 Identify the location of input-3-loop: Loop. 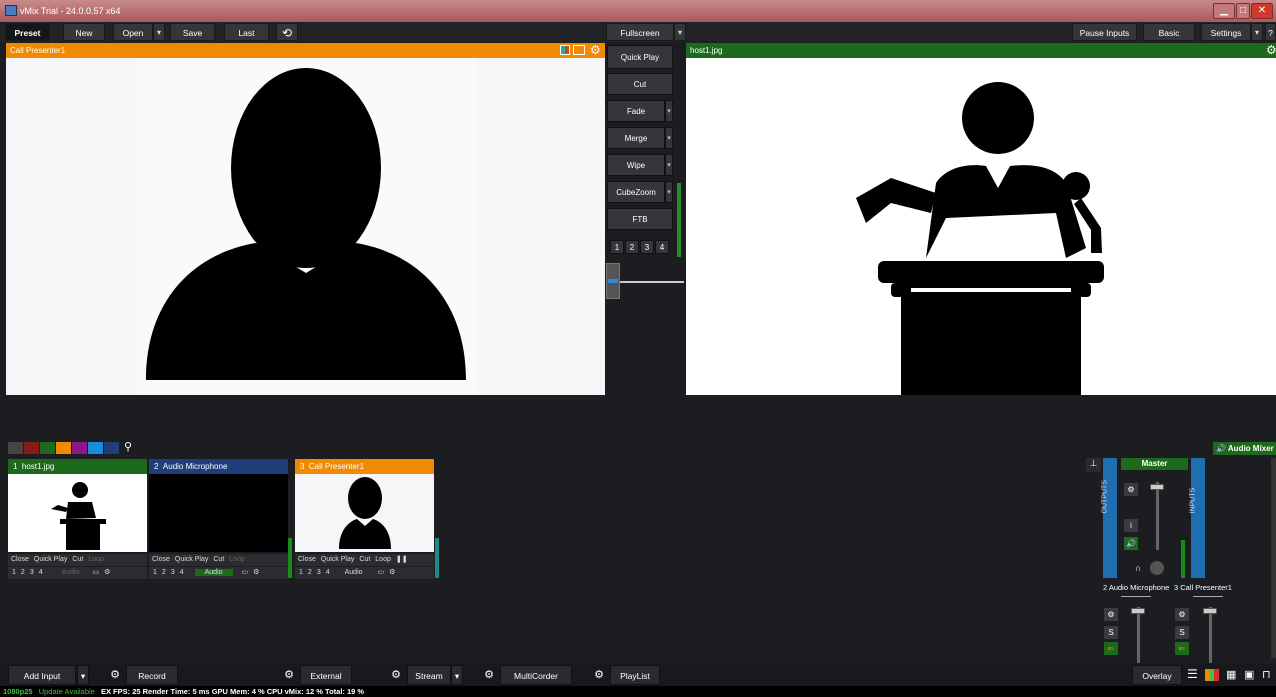
(383, 559).